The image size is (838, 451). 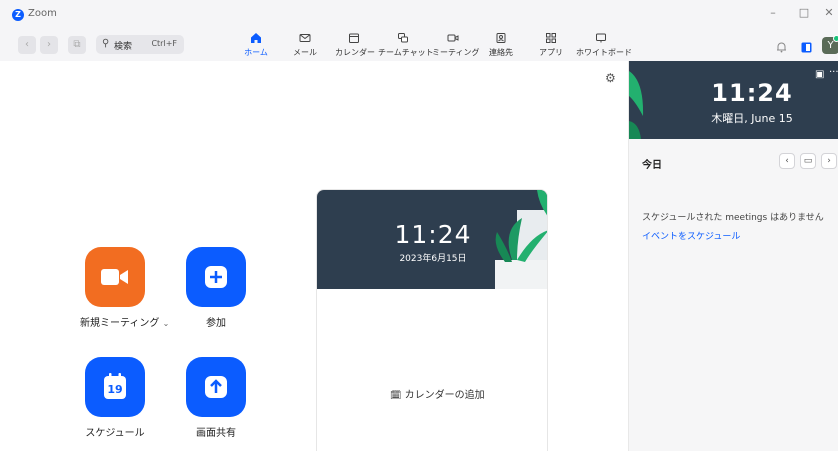 I want to click on minimize-button: –, so click(x=773, y=12).